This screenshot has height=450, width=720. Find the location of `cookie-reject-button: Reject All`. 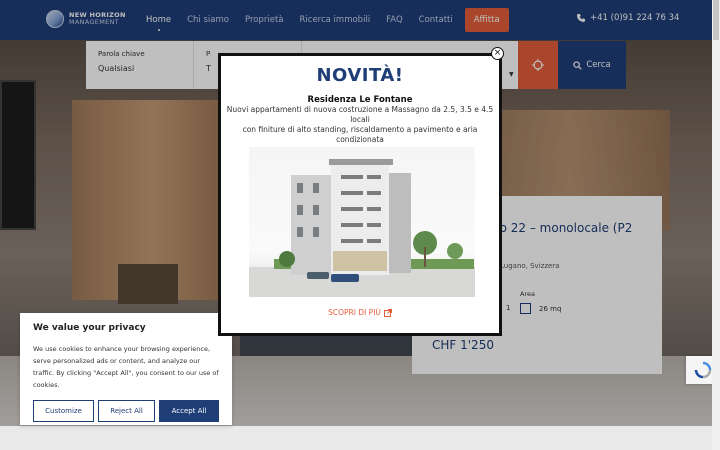

cookie-reject-button: Reject All is located at coordinates (126, 411).